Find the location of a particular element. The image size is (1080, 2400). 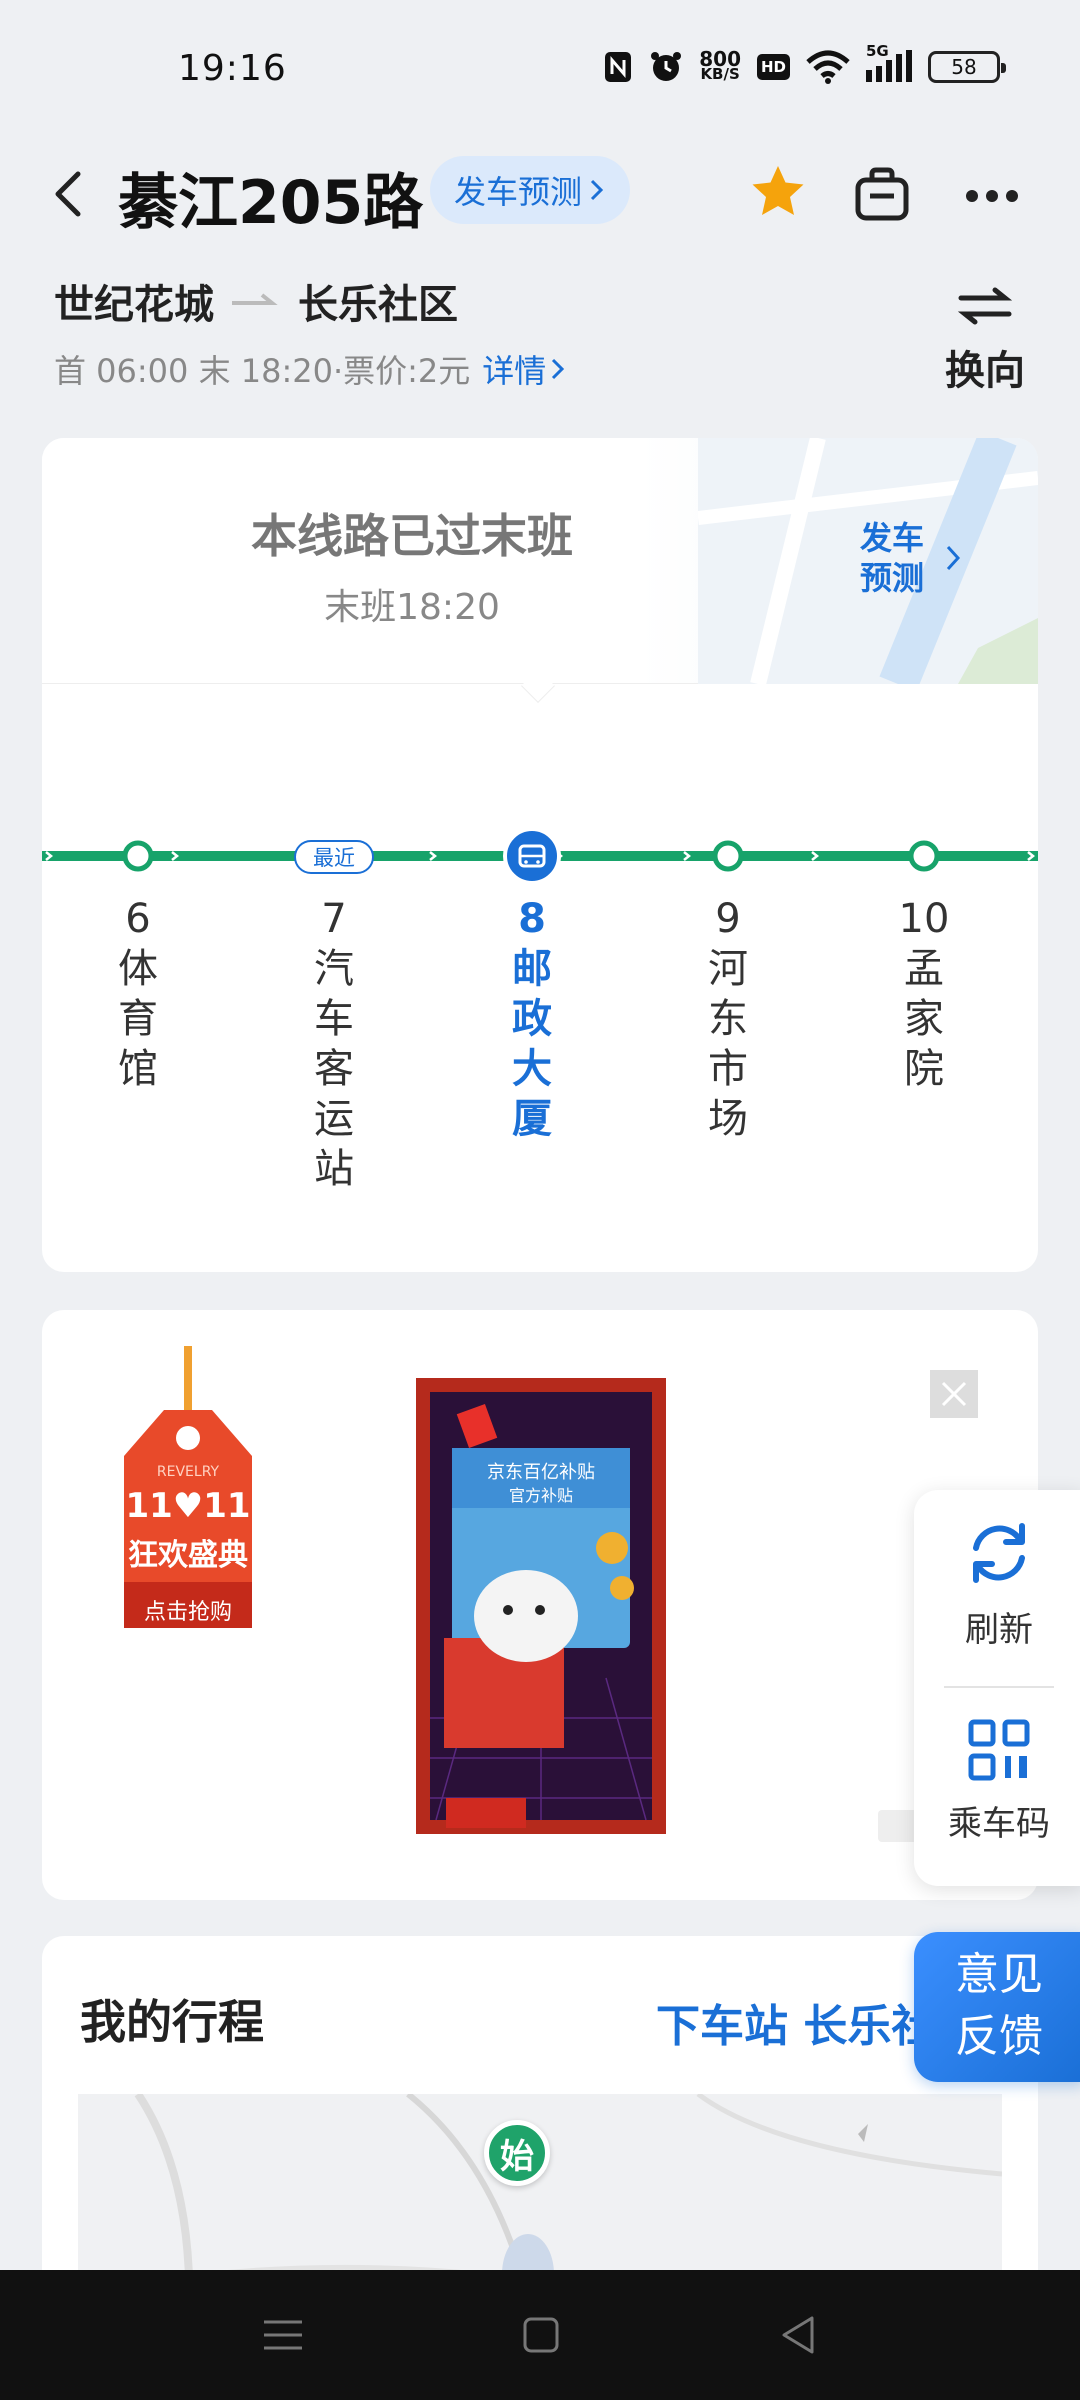

top-app-bar: 綦江205路 发车预测 is located at coordinates (540, 200).